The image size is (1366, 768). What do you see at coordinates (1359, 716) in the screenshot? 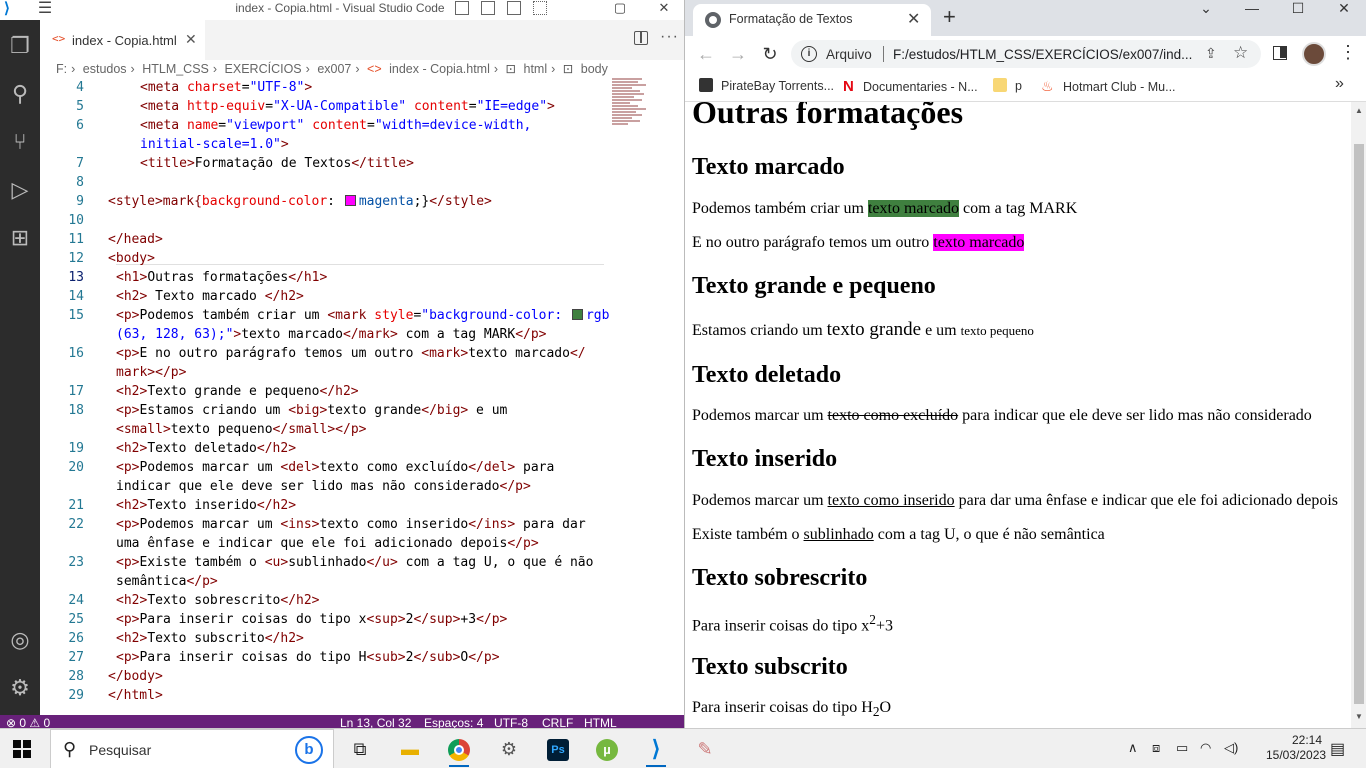
I see `scroll-down-icon: ▼` at bounding box center [1359, 716].